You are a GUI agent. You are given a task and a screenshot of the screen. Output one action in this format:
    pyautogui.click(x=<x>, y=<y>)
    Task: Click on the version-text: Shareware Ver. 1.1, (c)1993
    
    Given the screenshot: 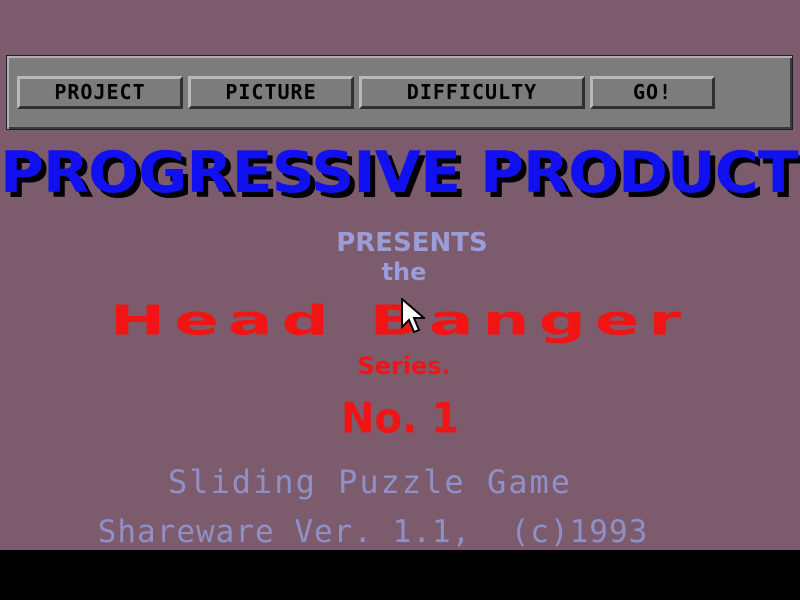 What is the action you would take?
    pyautogui.click(x=373, y=532)
    